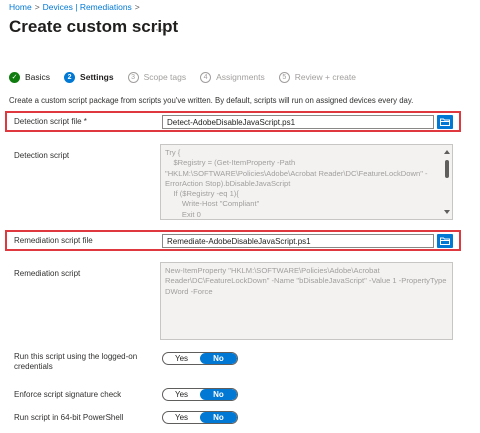 This screenshot has height=433, width=480. I want to click on wizard-step-label: Basics, so click(38, 77).